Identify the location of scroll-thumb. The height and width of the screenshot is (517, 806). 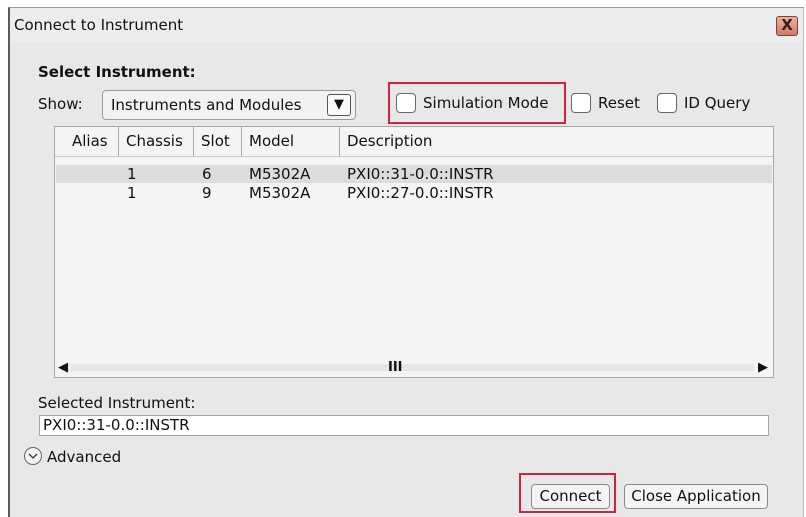
(411, 367).